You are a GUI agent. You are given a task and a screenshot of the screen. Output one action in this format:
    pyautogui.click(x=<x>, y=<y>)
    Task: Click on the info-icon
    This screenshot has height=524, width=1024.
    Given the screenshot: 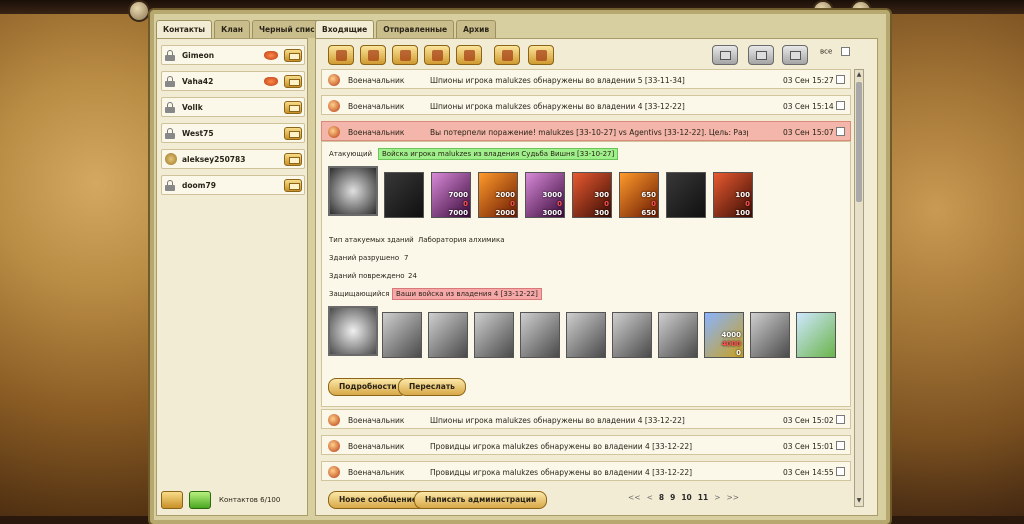 What is the action you would take?
    pyautogui.click(x=437, y=55)
    